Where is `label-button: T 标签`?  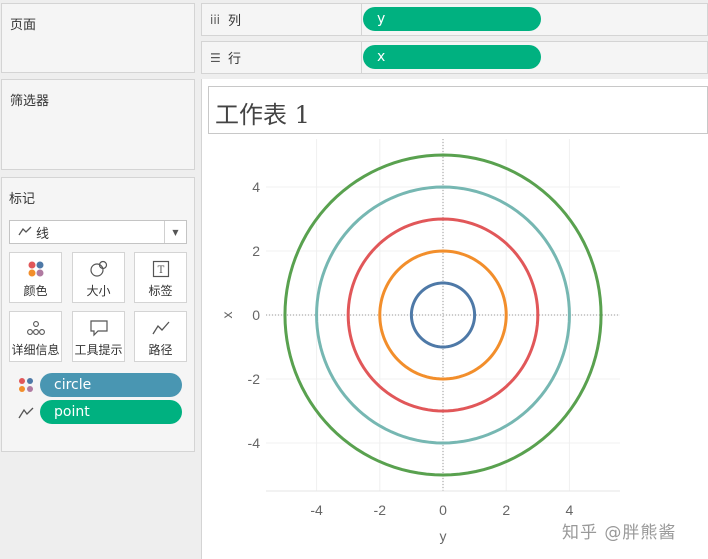
label-button: T 标签 is located at coordinates (160, 277).